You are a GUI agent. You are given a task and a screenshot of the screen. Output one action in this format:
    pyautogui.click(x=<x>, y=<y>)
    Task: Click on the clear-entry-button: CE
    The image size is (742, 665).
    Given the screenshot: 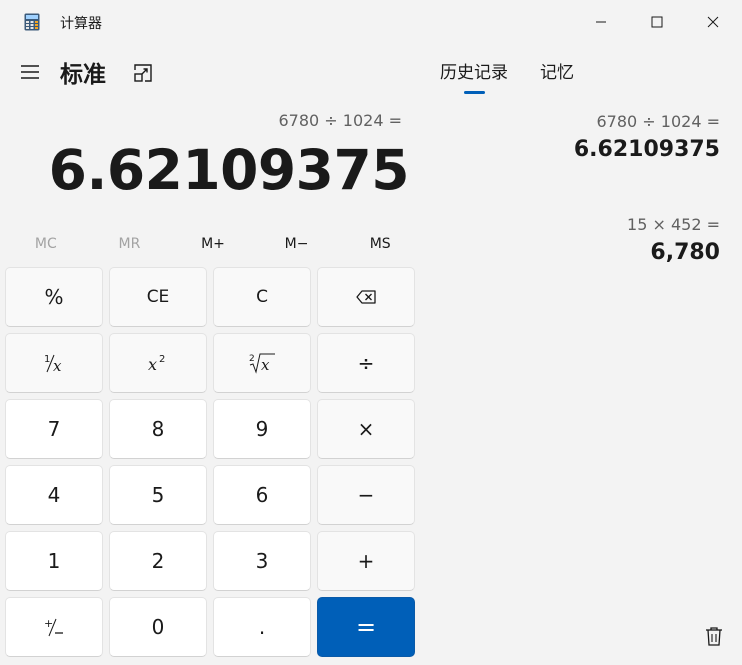 What is the action you would take?
    pyautogui.click(x=158, y=297)
    